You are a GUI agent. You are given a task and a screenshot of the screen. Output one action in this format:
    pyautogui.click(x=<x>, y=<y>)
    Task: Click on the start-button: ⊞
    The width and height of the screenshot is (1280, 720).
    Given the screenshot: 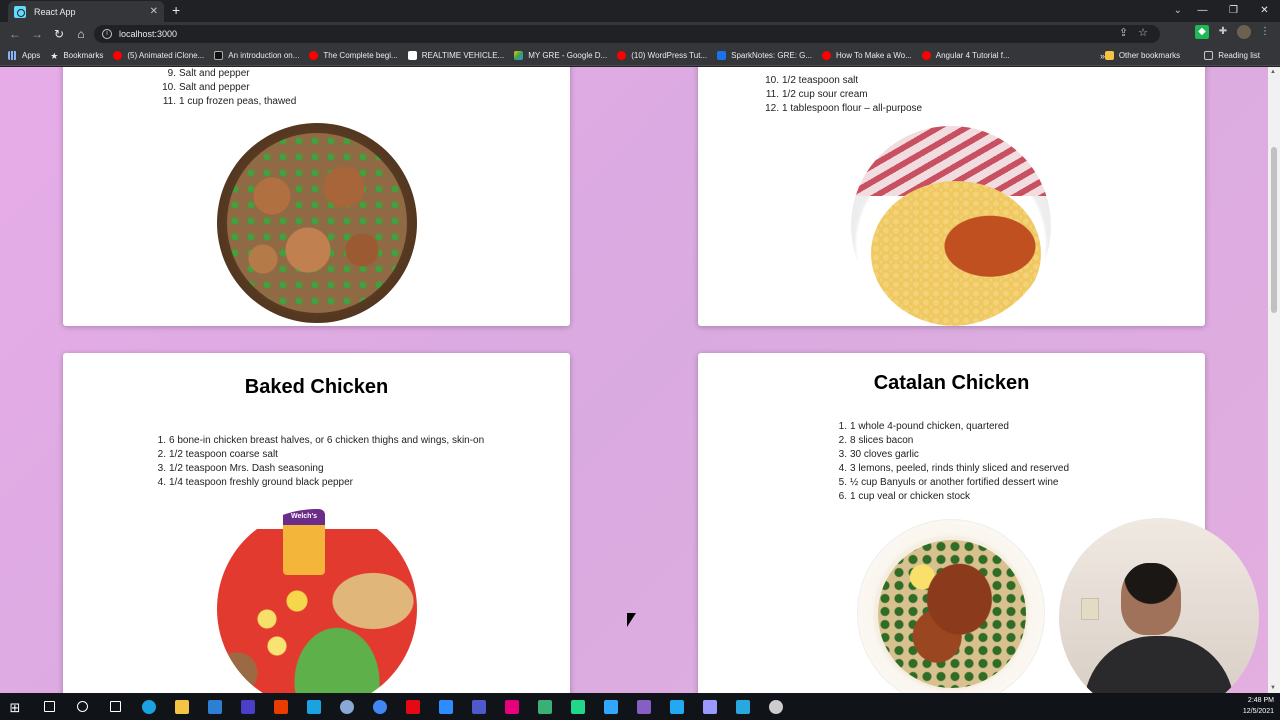 What is the action you would take?
    pyautogui.click(x=16, y=706)
    